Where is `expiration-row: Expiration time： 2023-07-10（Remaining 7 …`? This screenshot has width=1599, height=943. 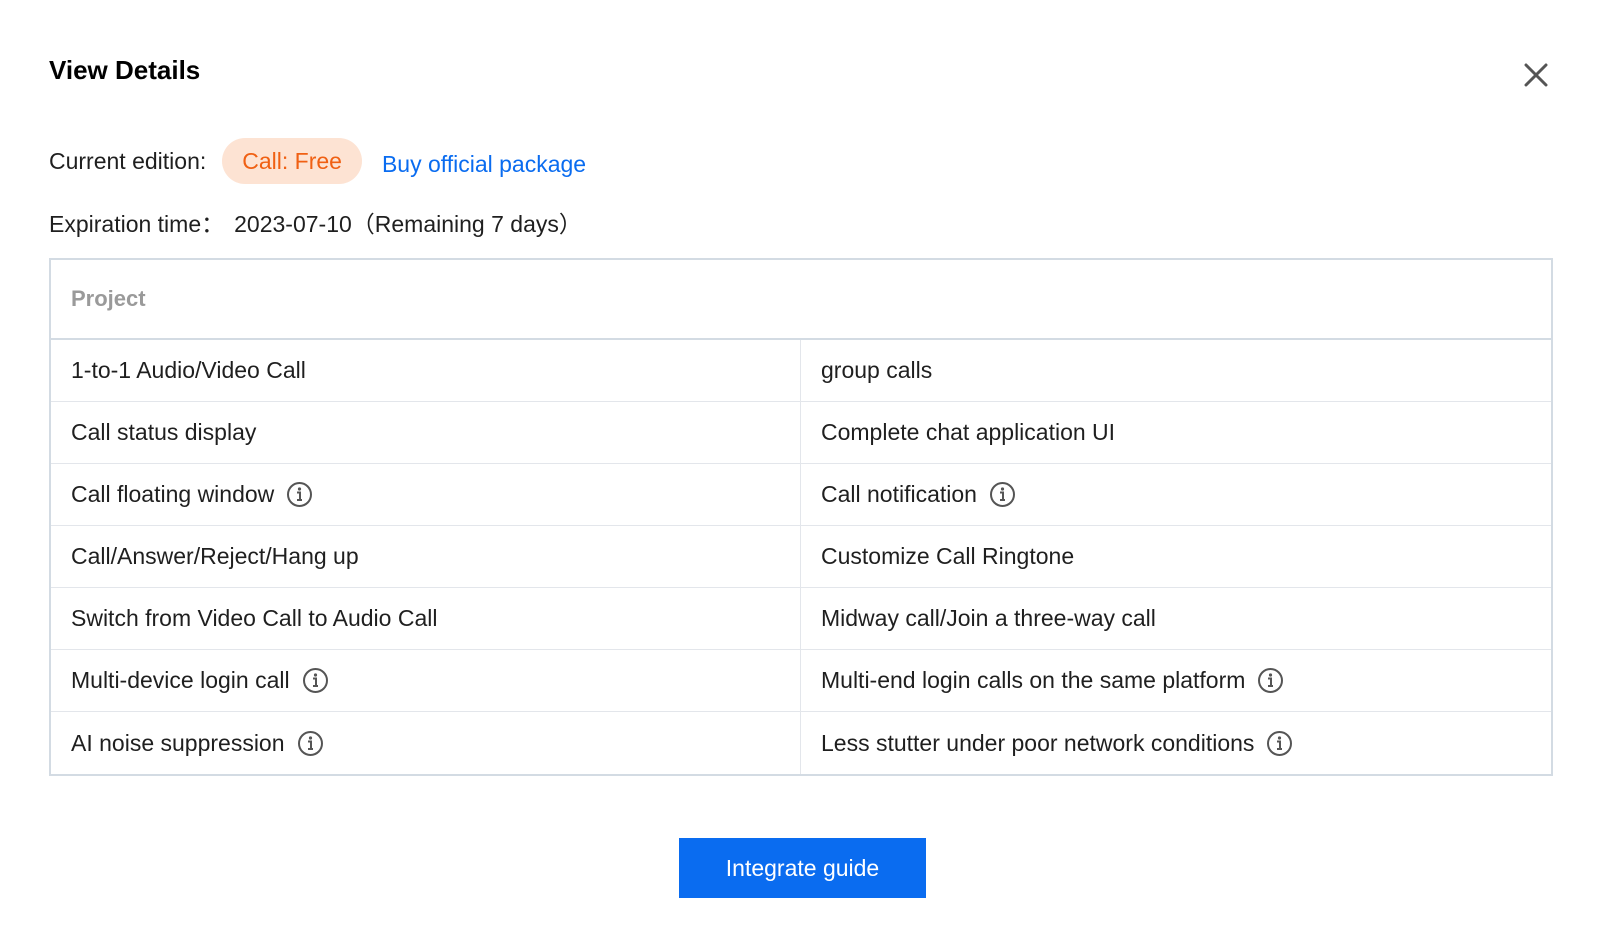
expiration-row: Expiration time： 2023-07-10（Remaining 7 … is located at coordinates (315, 222).